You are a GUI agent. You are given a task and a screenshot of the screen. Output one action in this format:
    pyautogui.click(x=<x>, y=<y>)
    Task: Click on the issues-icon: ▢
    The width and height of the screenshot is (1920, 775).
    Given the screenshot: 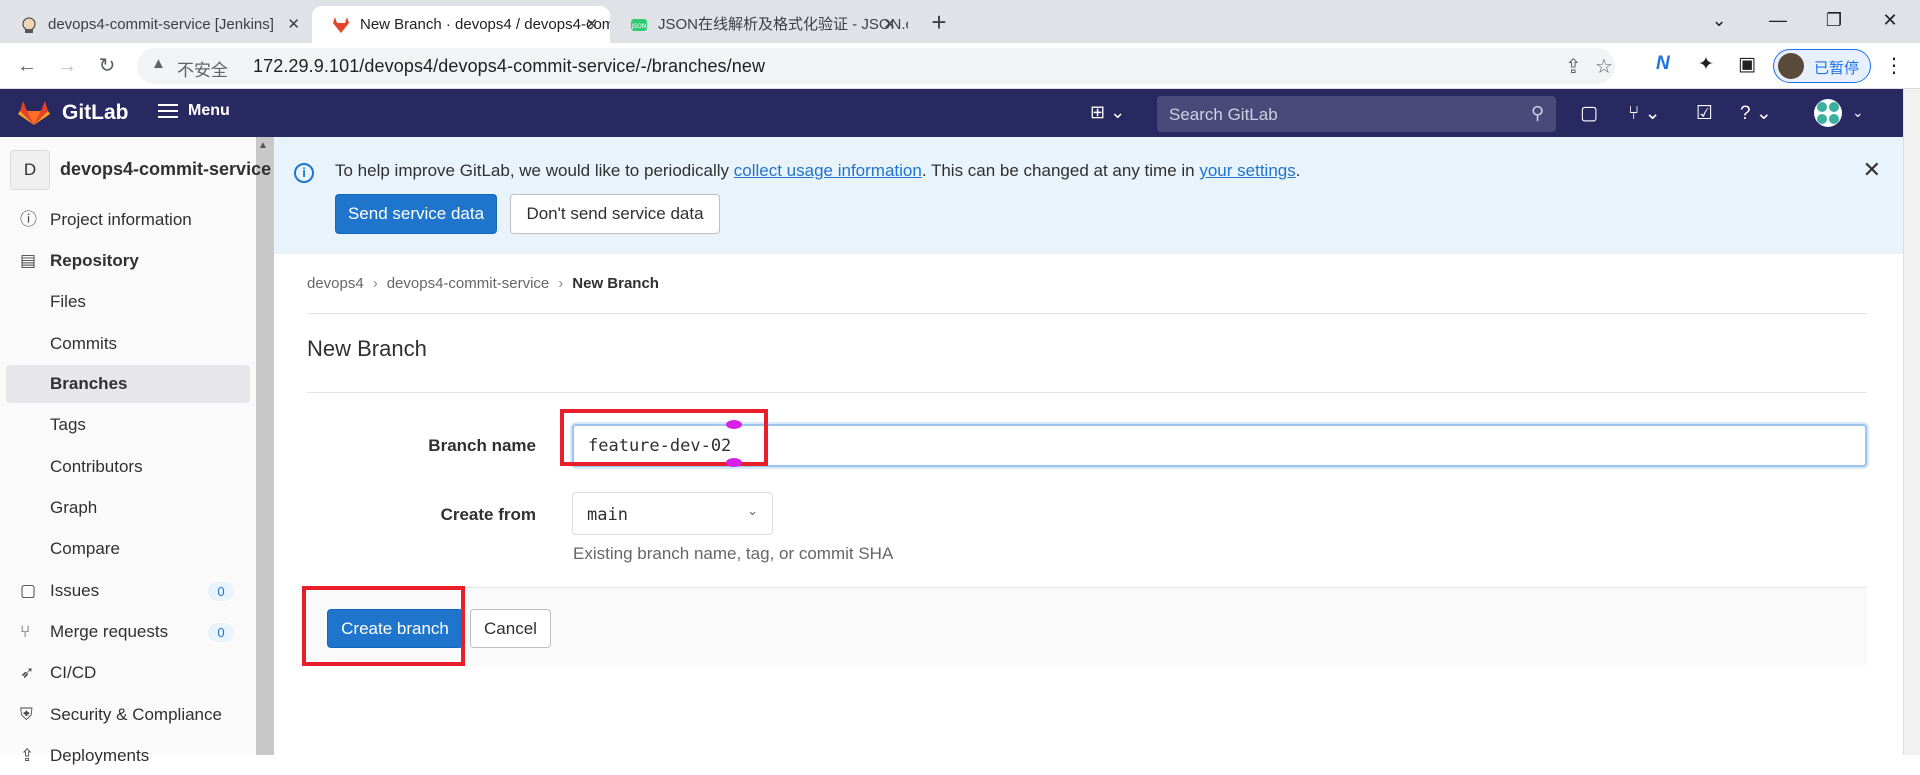 What is the action you would take?
    pyautogui.click(x=28, y=590)
    